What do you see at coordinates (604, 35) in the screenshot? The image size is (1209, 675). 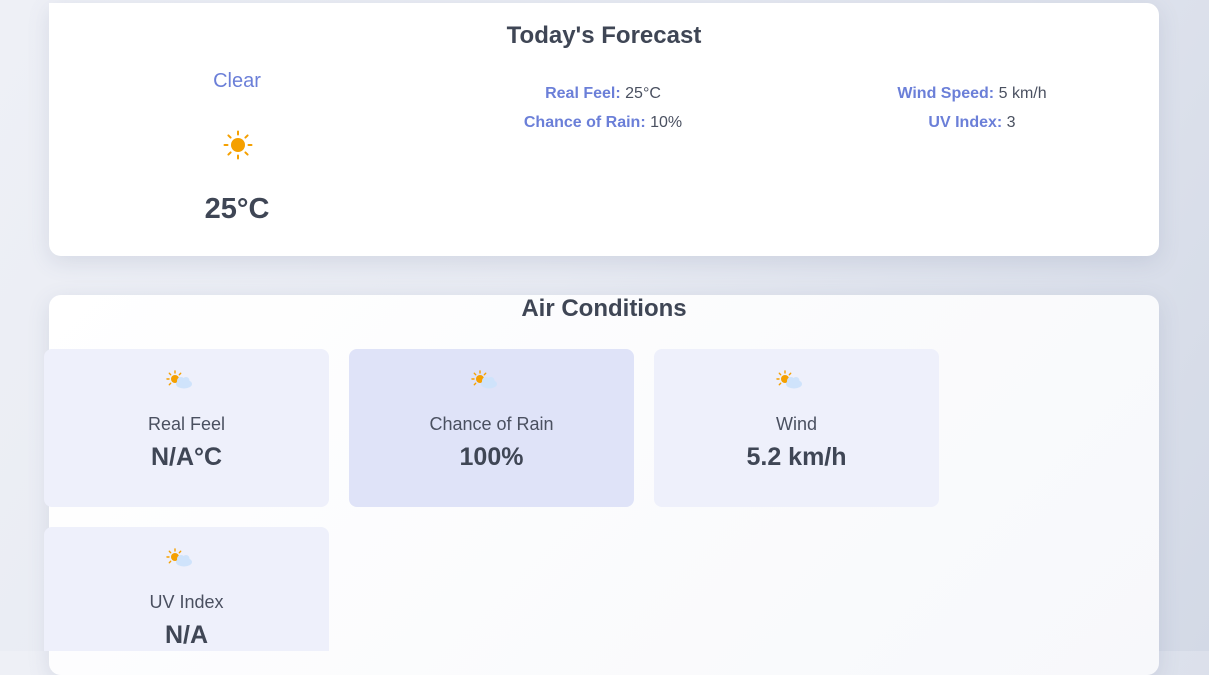 I see `forecast-title: Today's Forecast` at bounding box center [604, 35].